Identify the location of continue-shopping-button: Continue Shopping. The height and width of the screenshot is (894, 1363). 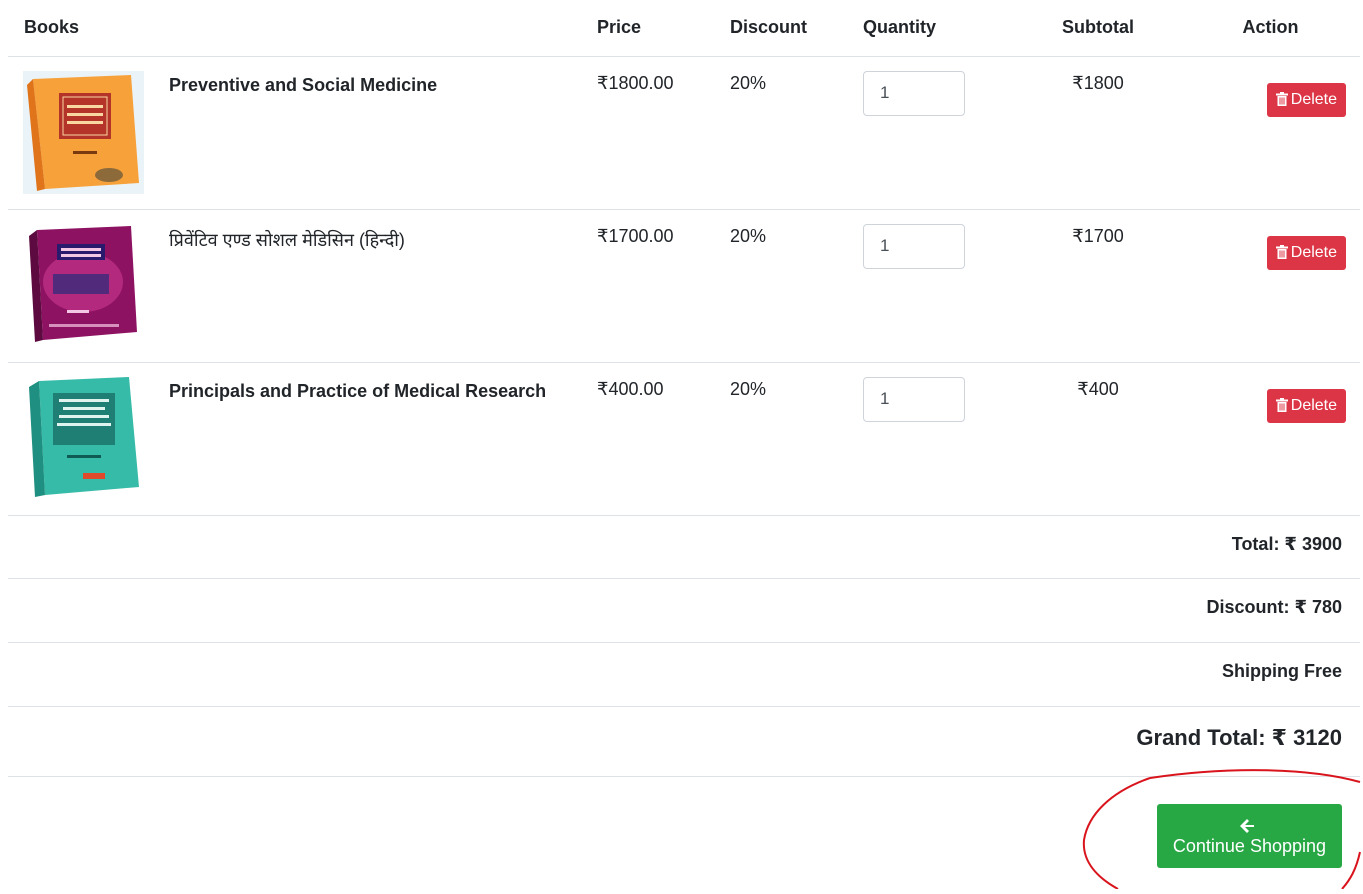
(1249, 835).